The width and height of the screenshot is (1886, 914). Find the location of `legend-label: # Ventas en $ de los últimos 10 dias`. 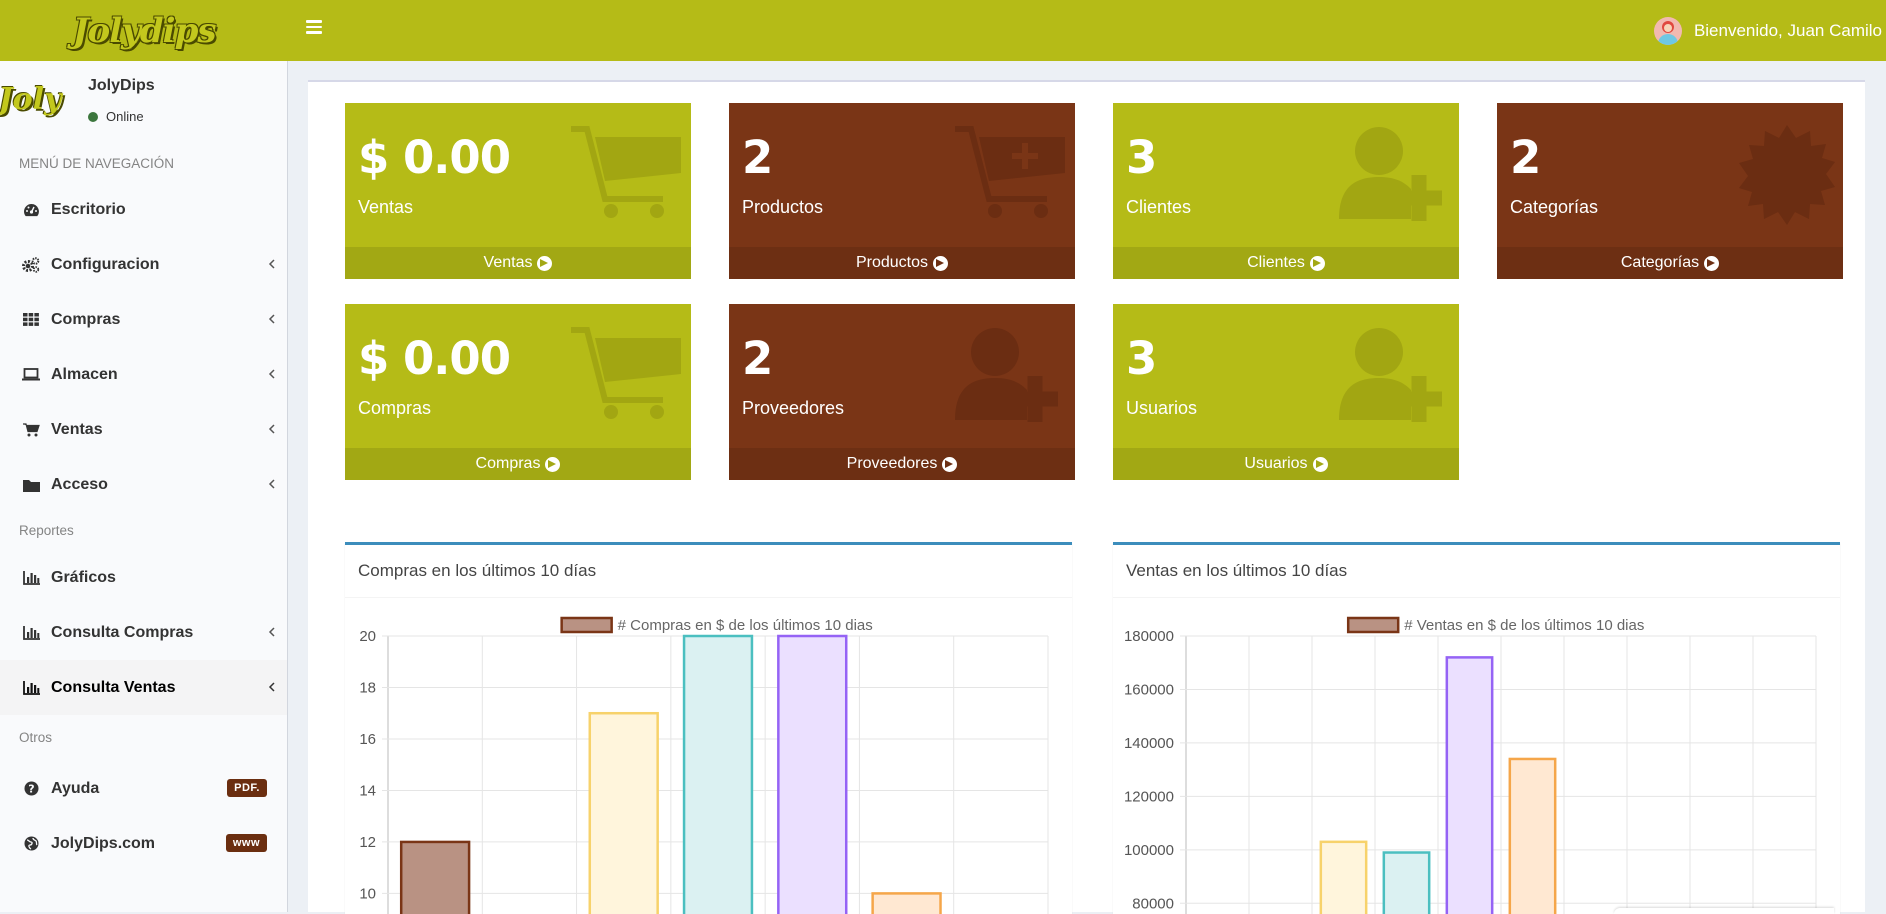

legend-label: # Ventas en $ de los últimos 10 dias is located at coordinates (1524, 625).